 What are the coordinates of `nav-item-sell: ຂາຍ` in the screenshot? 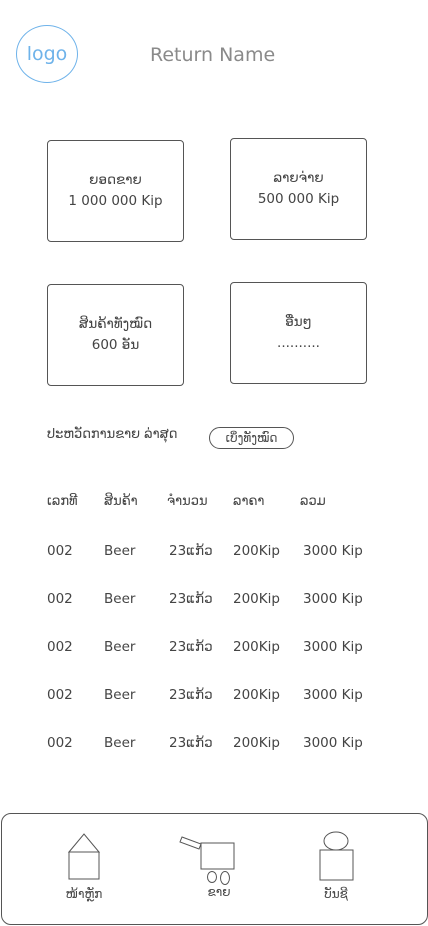 It's located at (219, 869).